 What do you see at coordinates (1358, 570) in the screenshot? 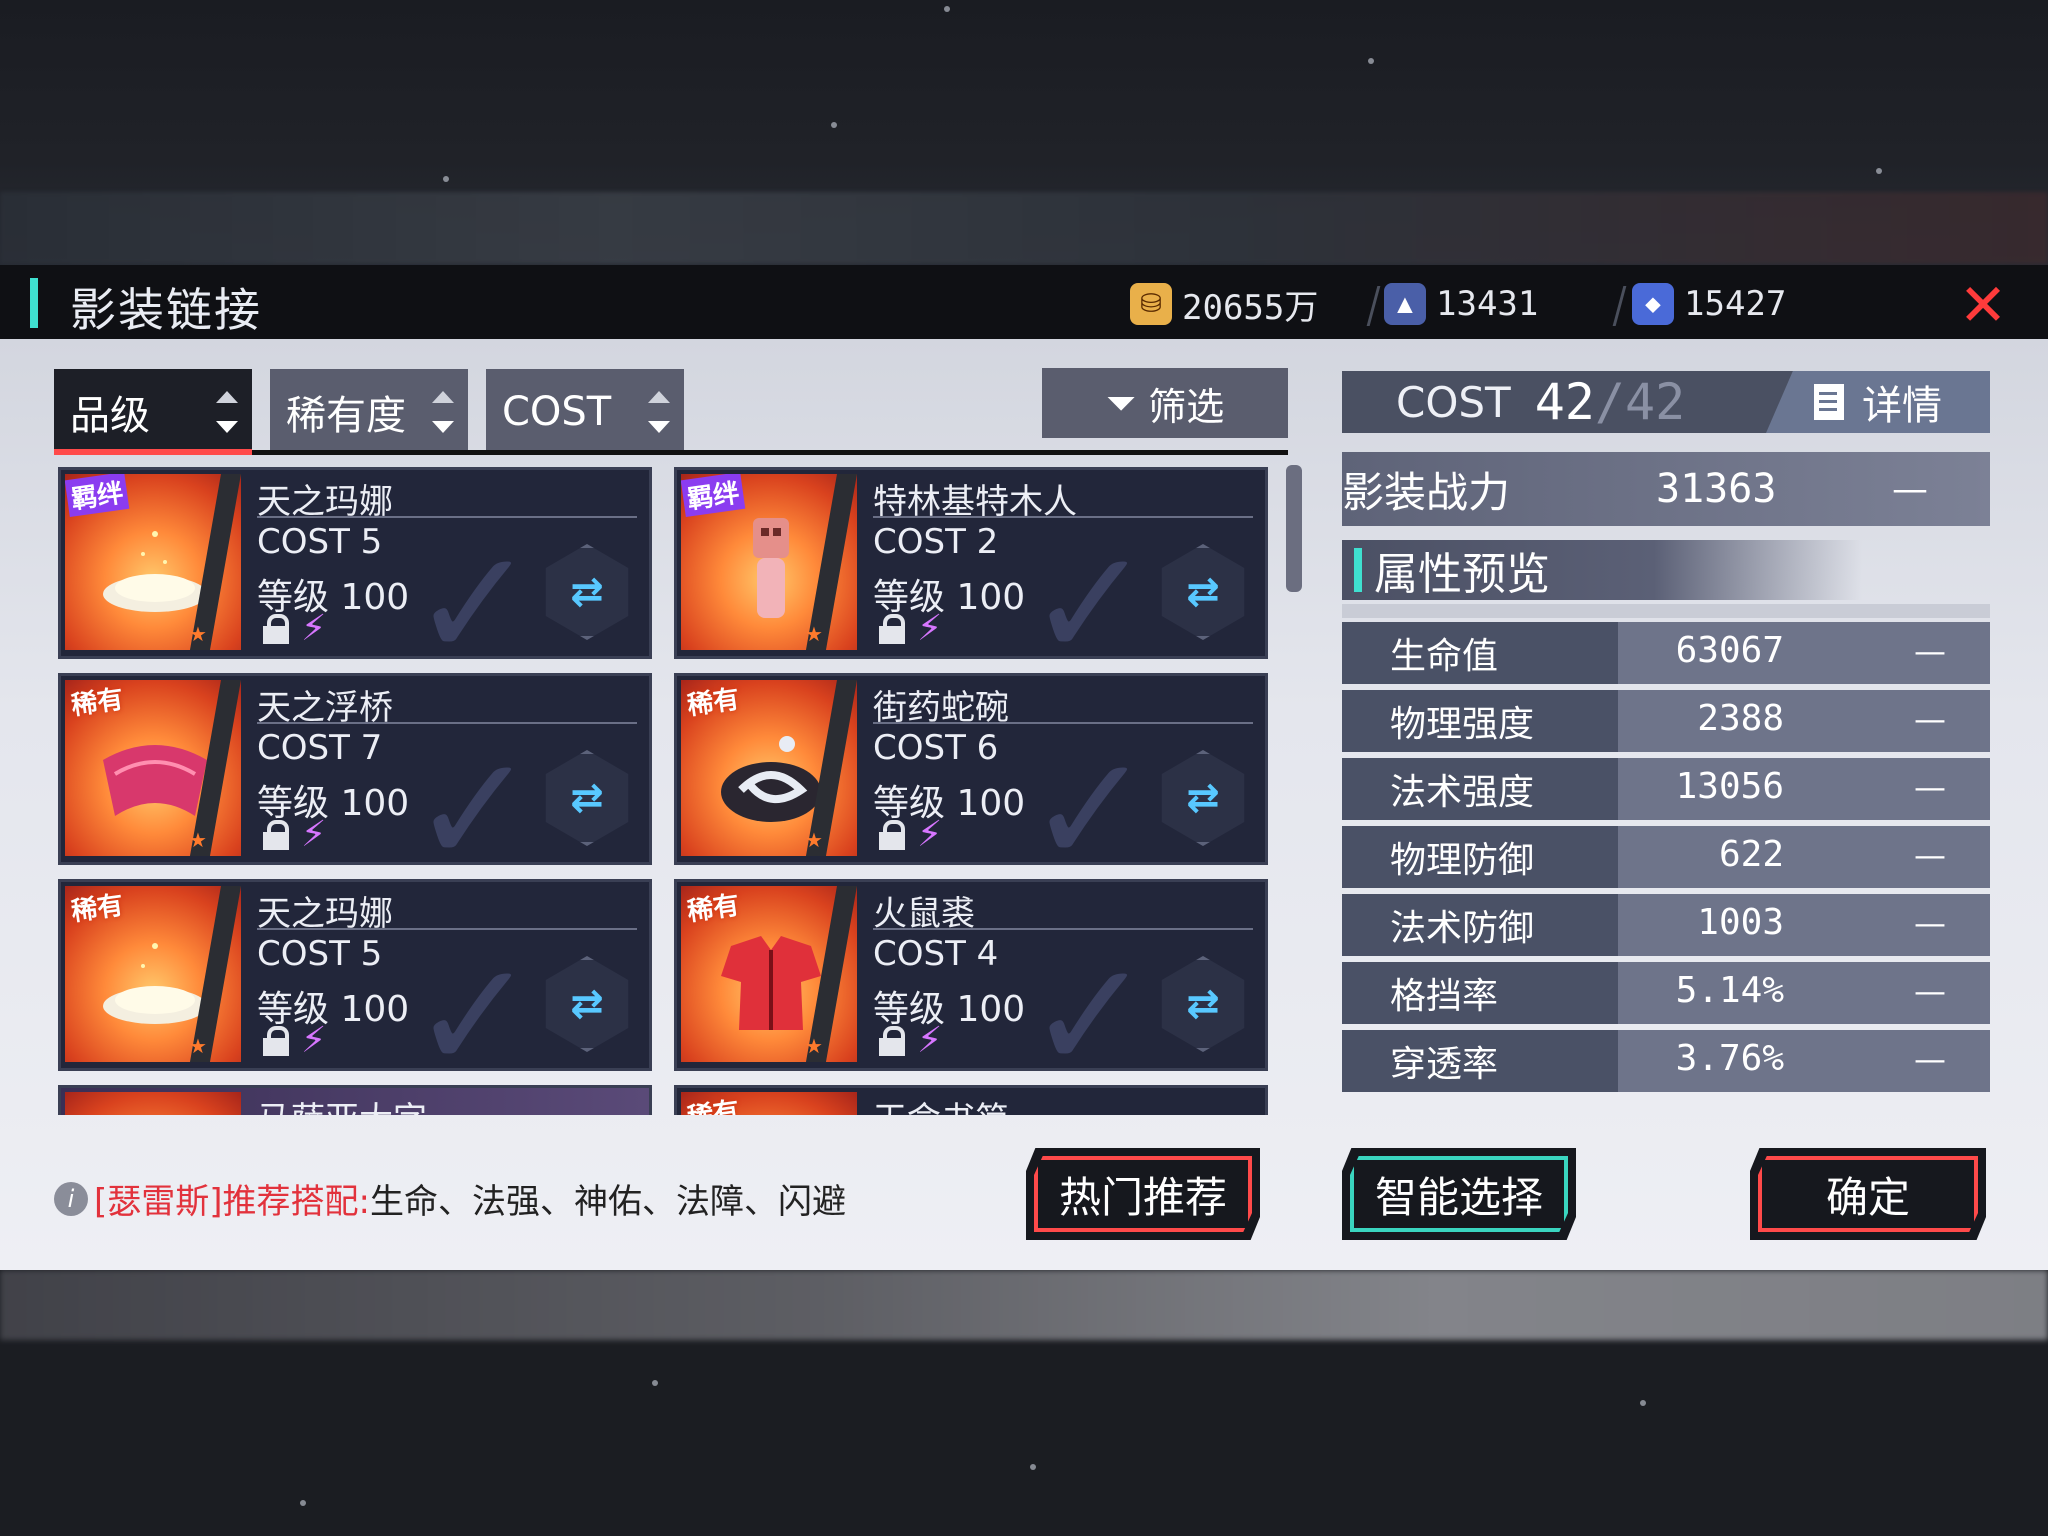
I see `section-accent` at bounding box center [1358, 570].